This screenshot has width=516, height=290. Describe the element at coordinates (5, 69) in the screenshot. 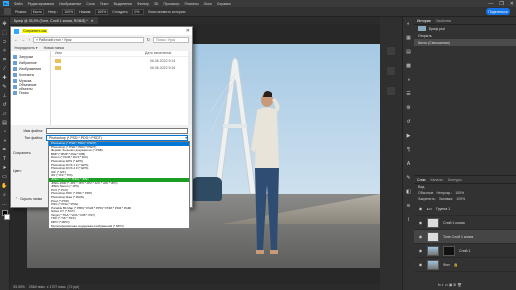

I see `eyedropper-tool-icon: ⁄` at that location.